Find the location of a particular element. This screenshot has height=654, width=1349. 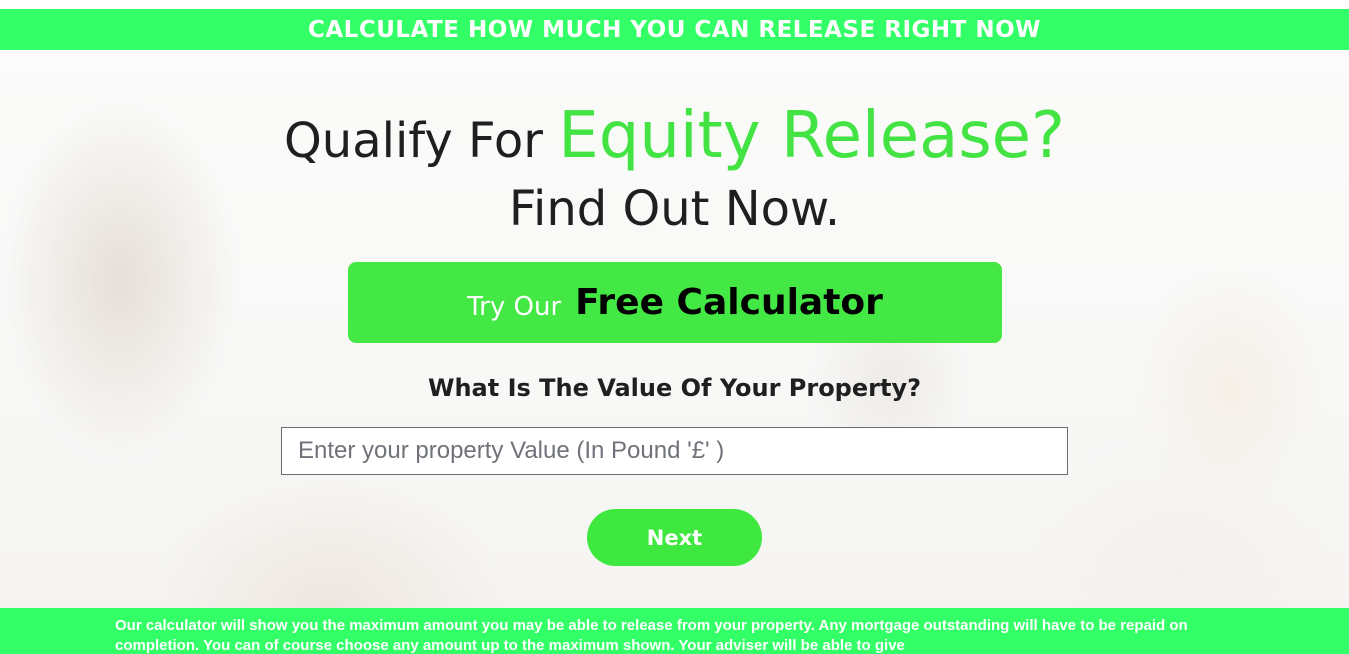

cta-big-text: Free Calculator is located at coordinates (729, 302).